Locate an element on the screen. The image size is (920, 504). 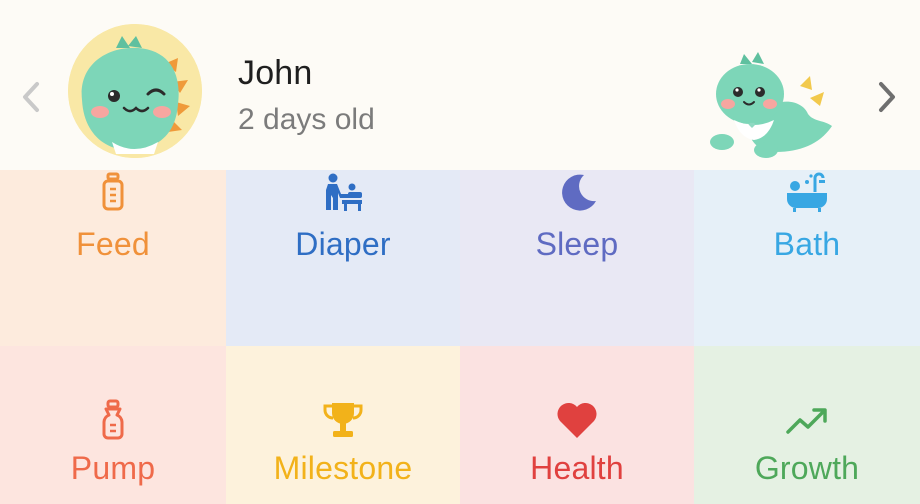
bottle-icon is located at coordinates (113, 192).